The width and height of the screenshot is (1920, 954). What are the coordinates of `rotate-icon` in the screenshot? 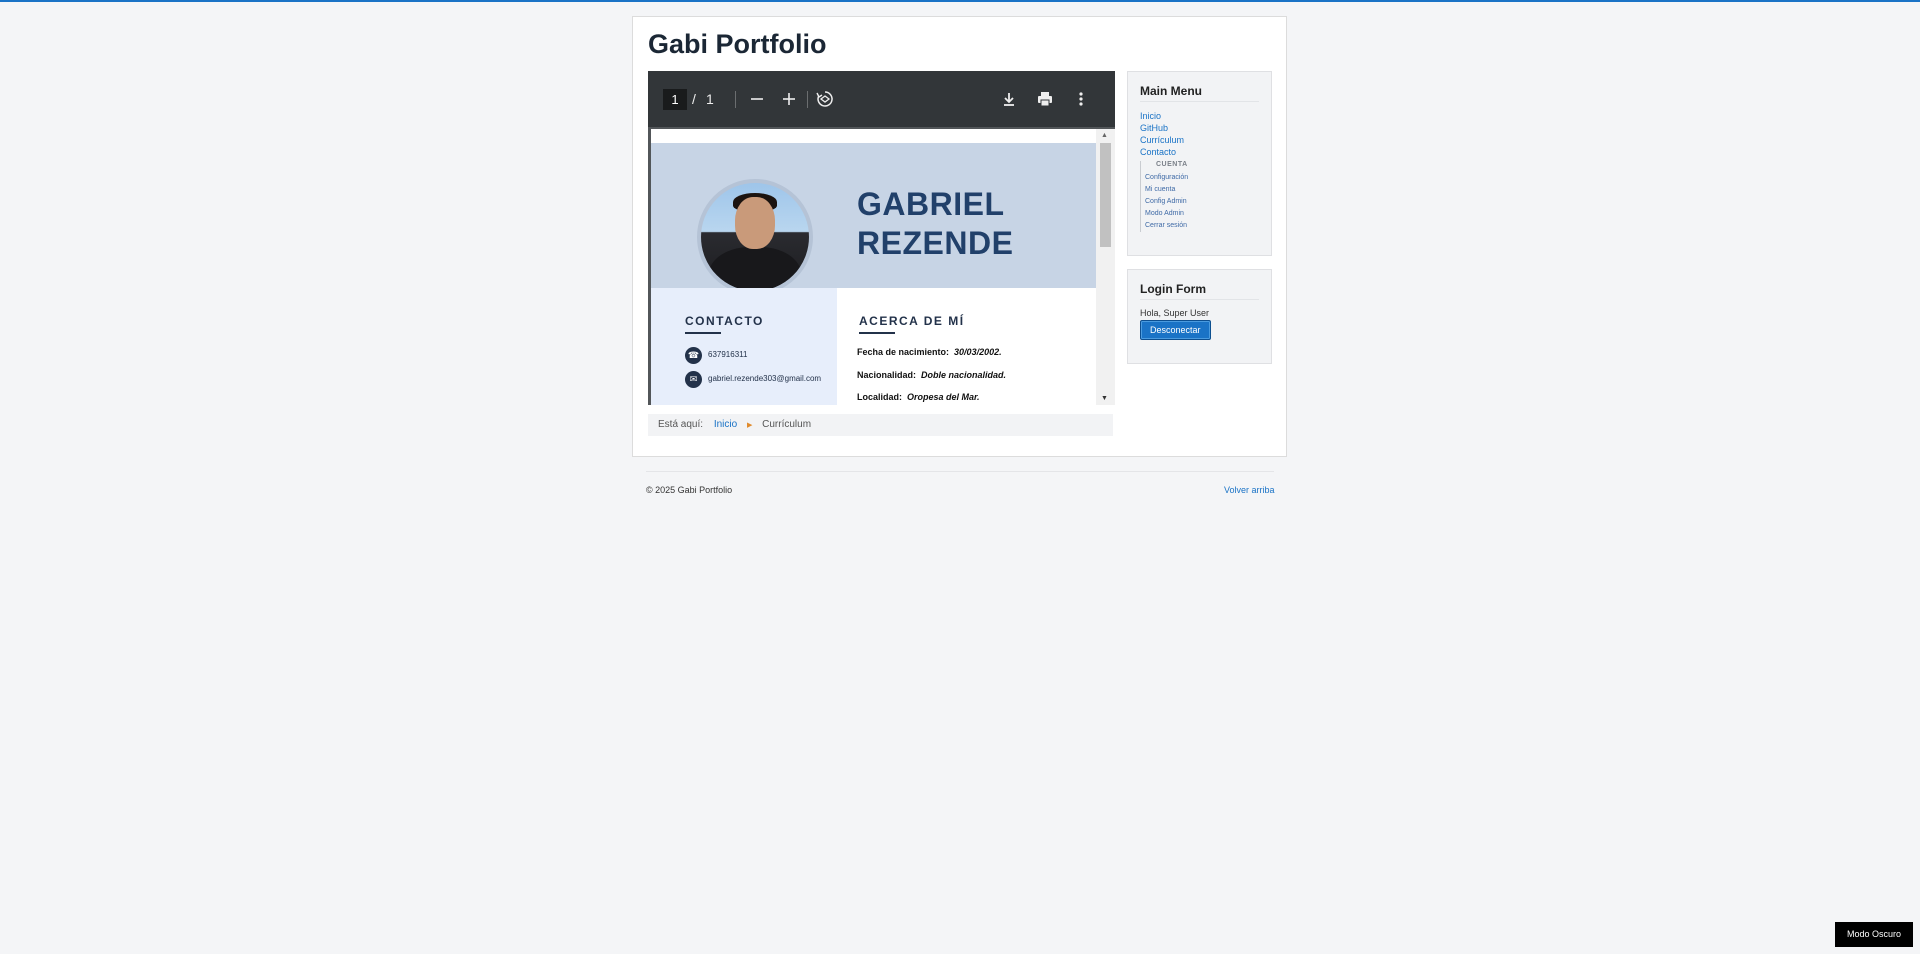 It's located at (825, 99).